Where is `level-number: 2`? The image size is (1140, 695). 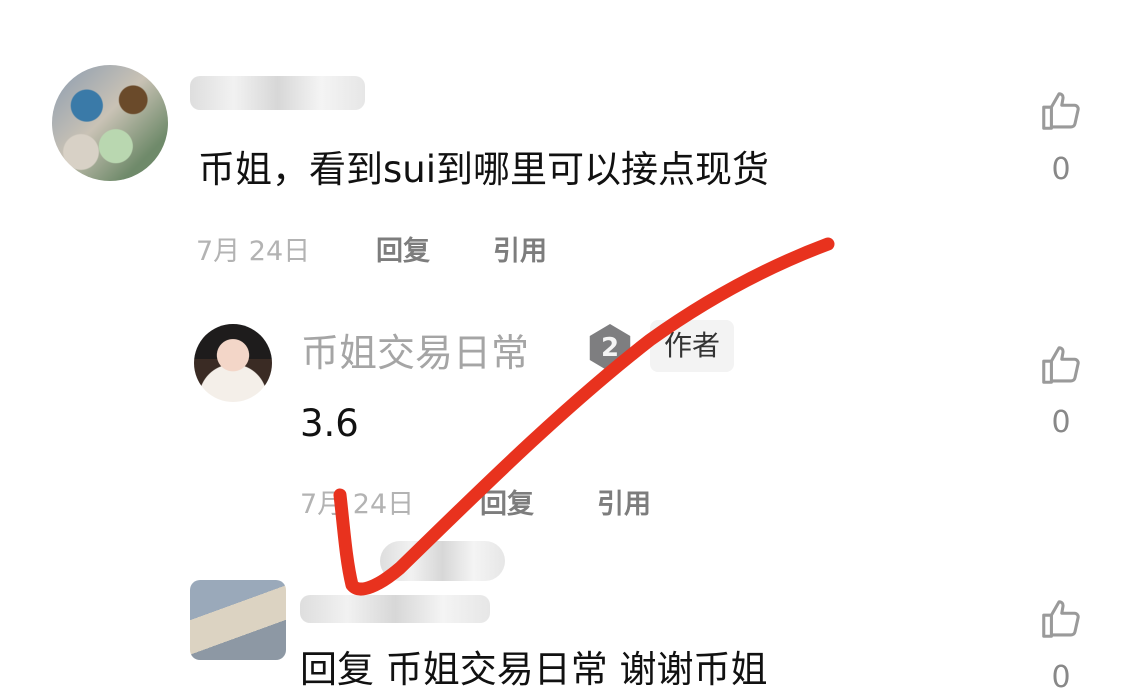 level-number: 2 is located at coordinates (610, 348).